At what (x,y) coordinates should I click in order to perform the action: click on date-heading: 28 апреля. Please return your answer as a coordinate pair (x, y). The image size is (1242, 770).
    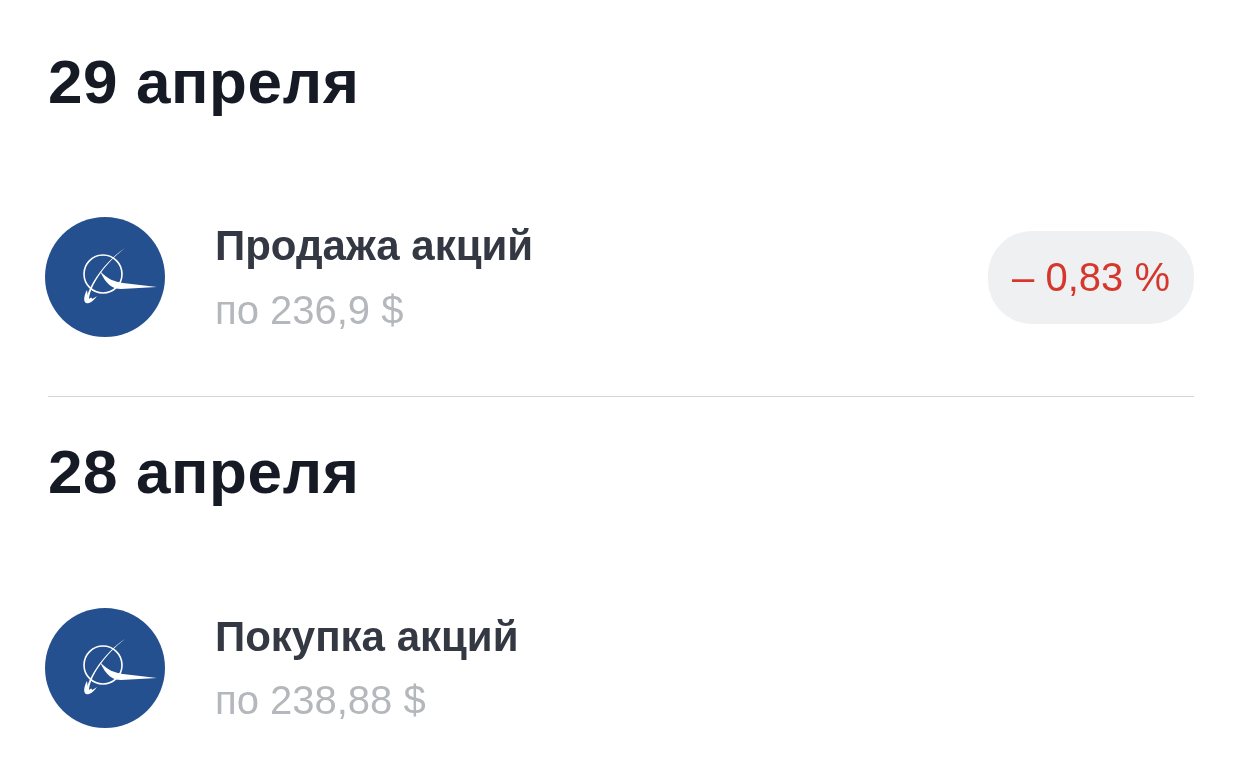
    Looking at the image, I should click on (204, 472).